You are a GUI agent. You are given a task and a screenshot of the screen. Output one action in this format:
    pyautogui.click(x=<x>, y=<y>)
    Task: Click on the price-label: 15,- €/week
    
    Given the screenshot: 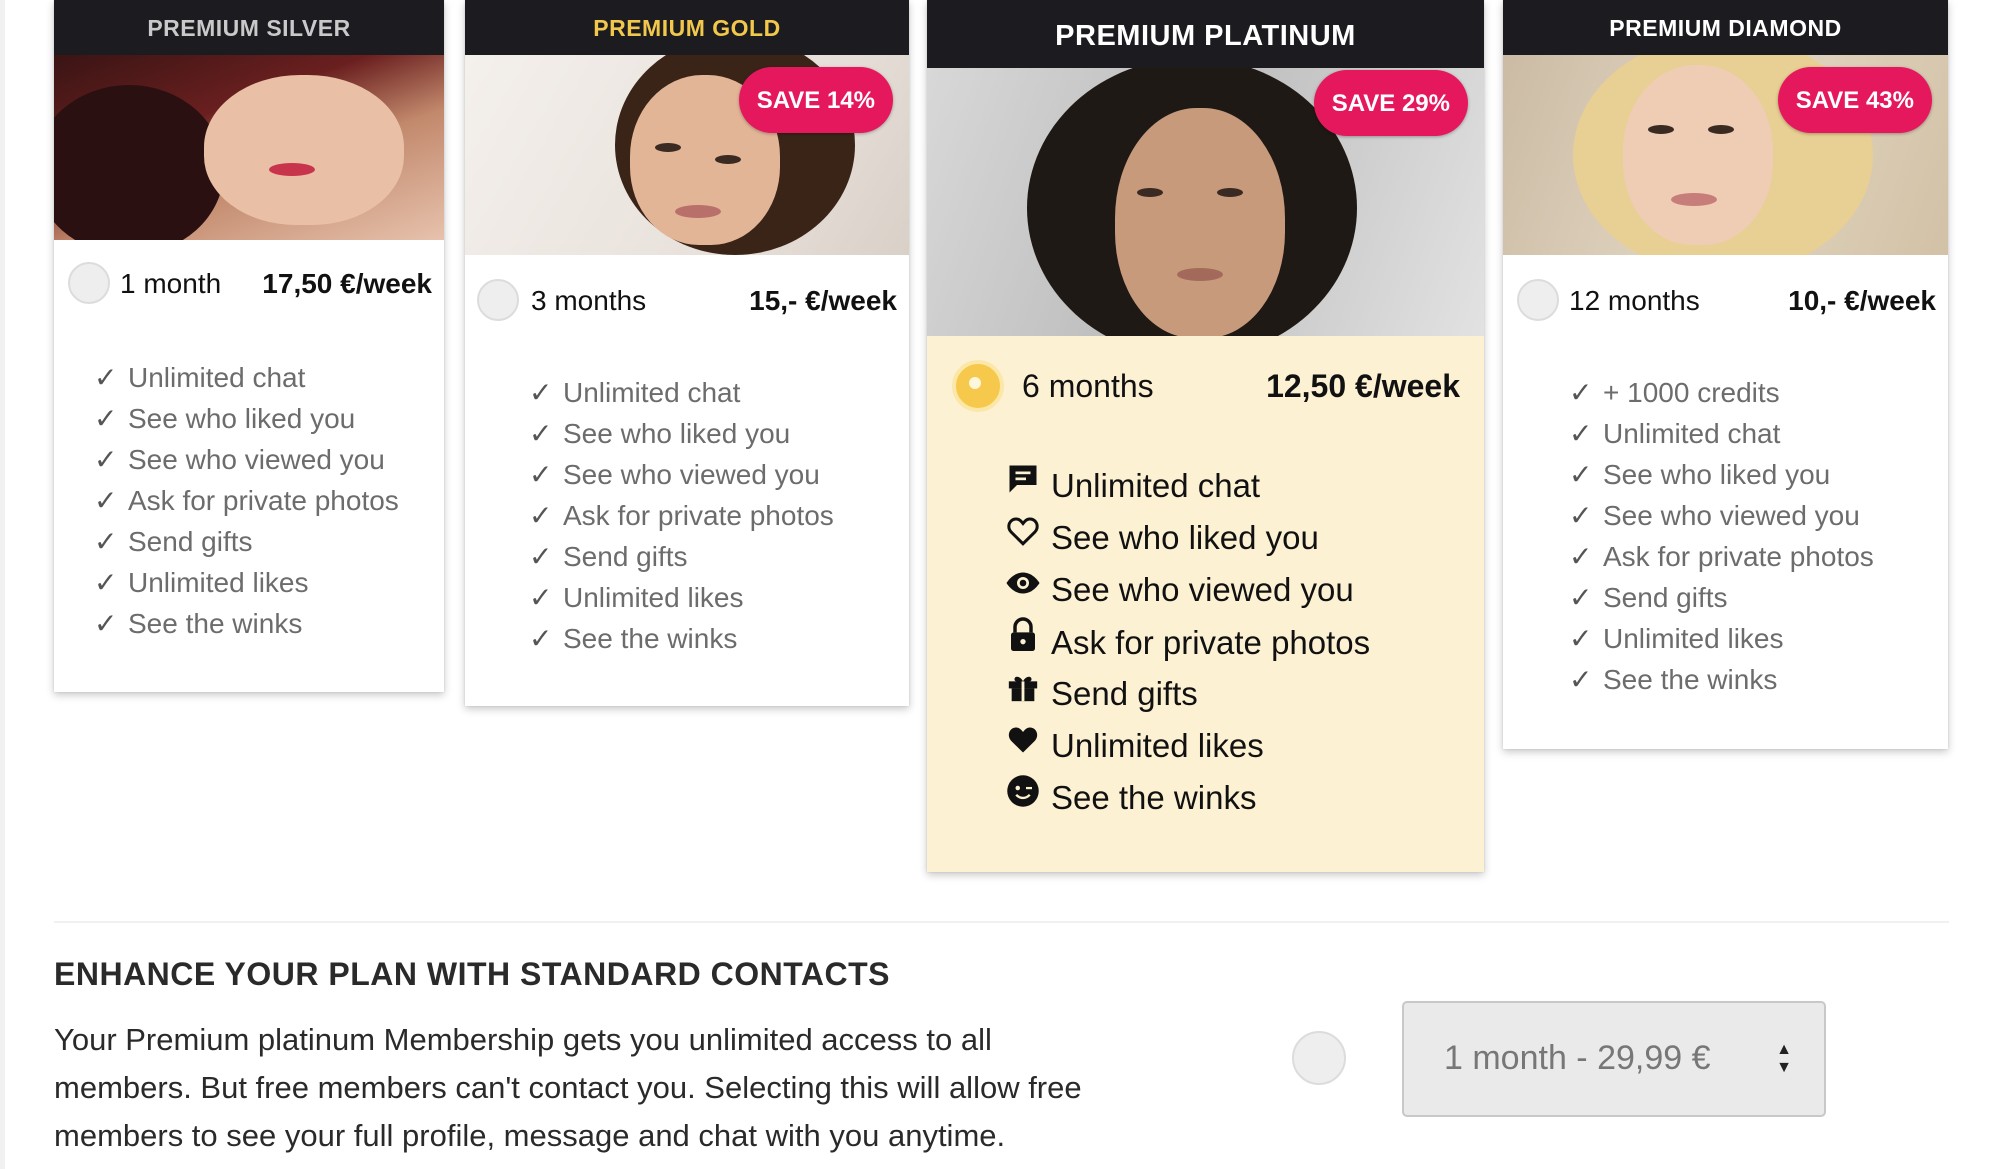 What is the action you would take?
    pyautogui.click(x=823, y=300)
    